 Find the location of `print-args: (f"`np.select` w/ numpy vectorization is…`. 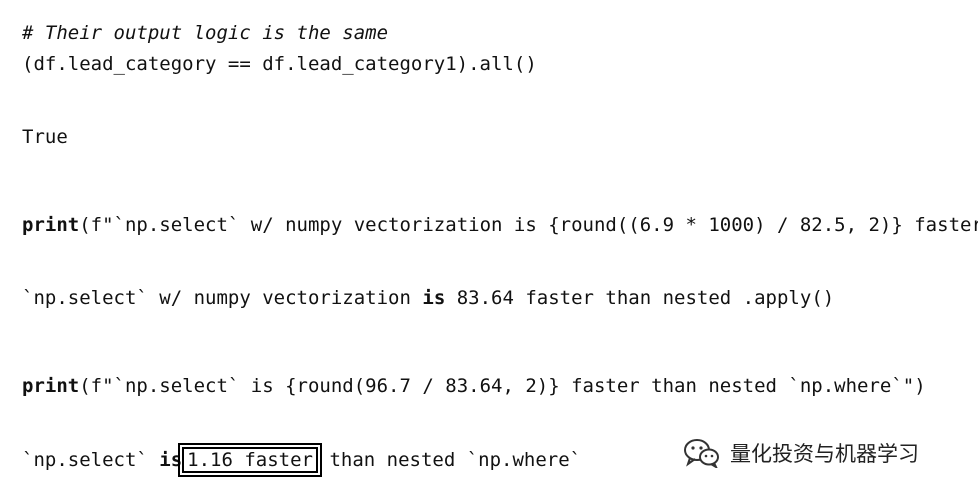

print-args: (f"`np.select` w/ numpy vectorization is… is located at coordinates (528, 225).